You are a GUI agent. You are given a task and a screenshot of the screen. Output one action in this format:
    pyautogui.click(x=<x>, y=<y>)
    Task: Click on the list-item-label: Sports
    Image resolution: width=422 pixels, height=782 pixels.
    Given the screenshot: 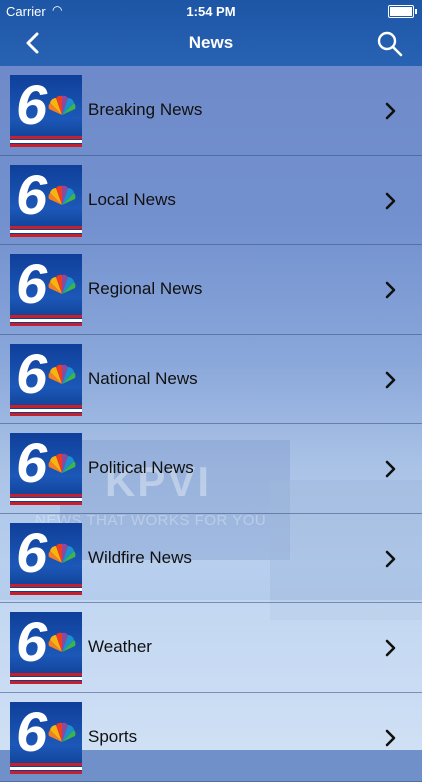 What is the action you would take?
    pyautogui.click(x=112, y=737)
    